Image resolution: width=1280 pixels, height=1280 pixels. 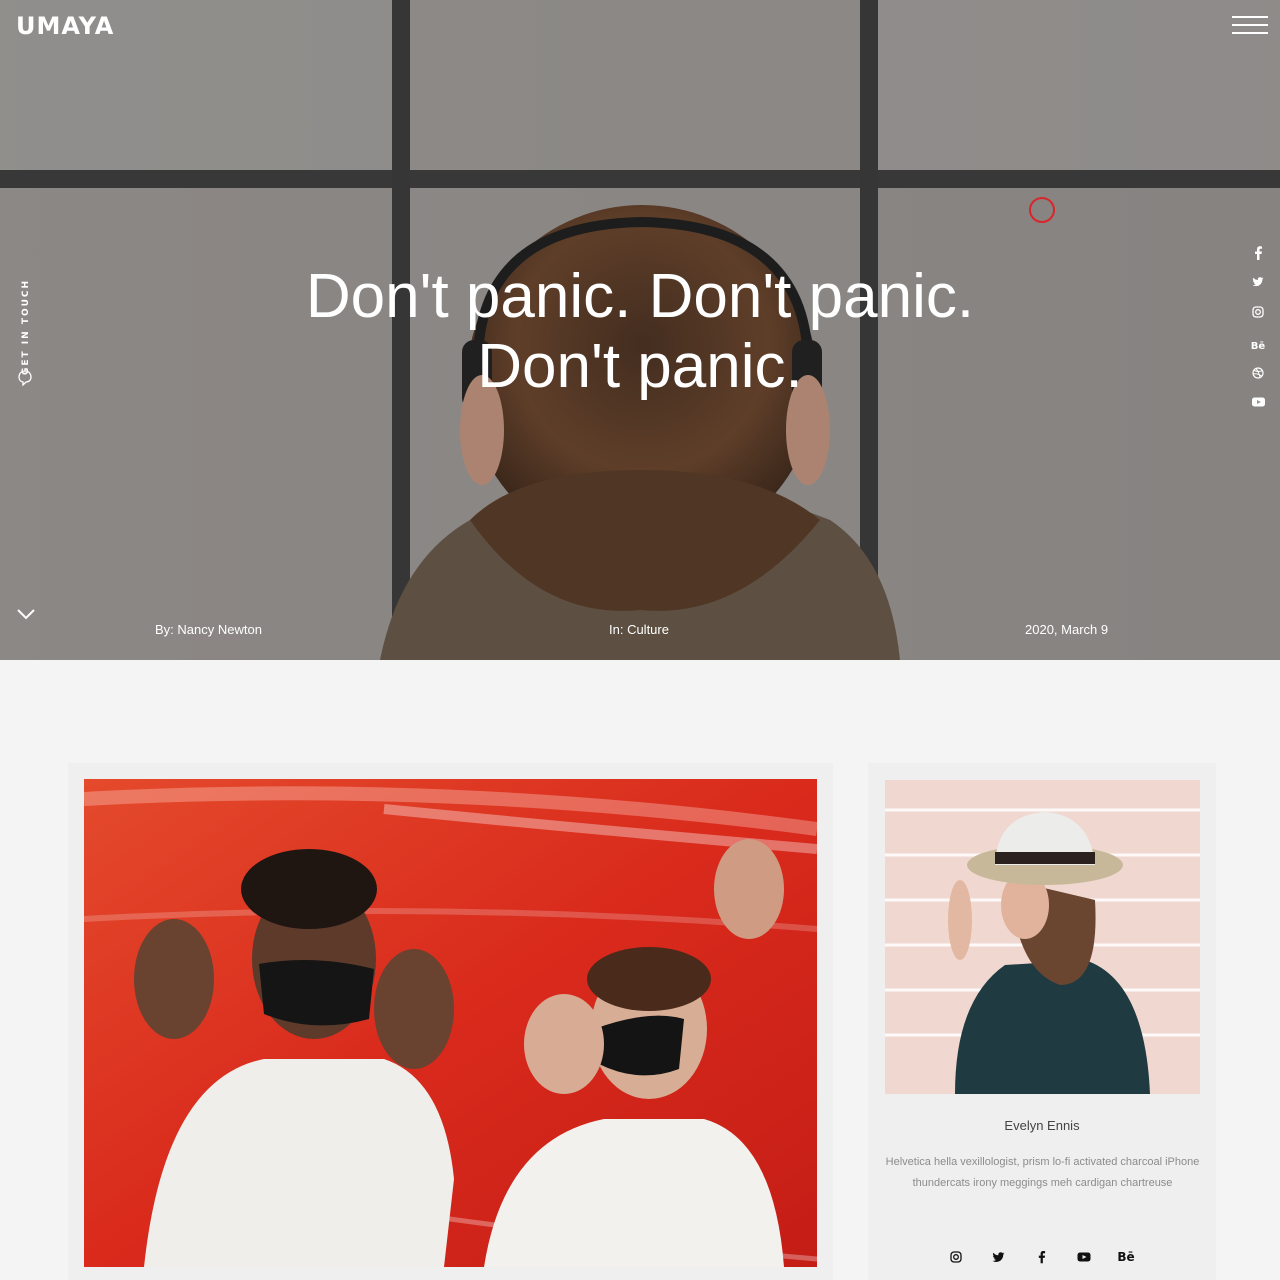 I want to click on chat-bubble-icon, so click(x=25, y=380).